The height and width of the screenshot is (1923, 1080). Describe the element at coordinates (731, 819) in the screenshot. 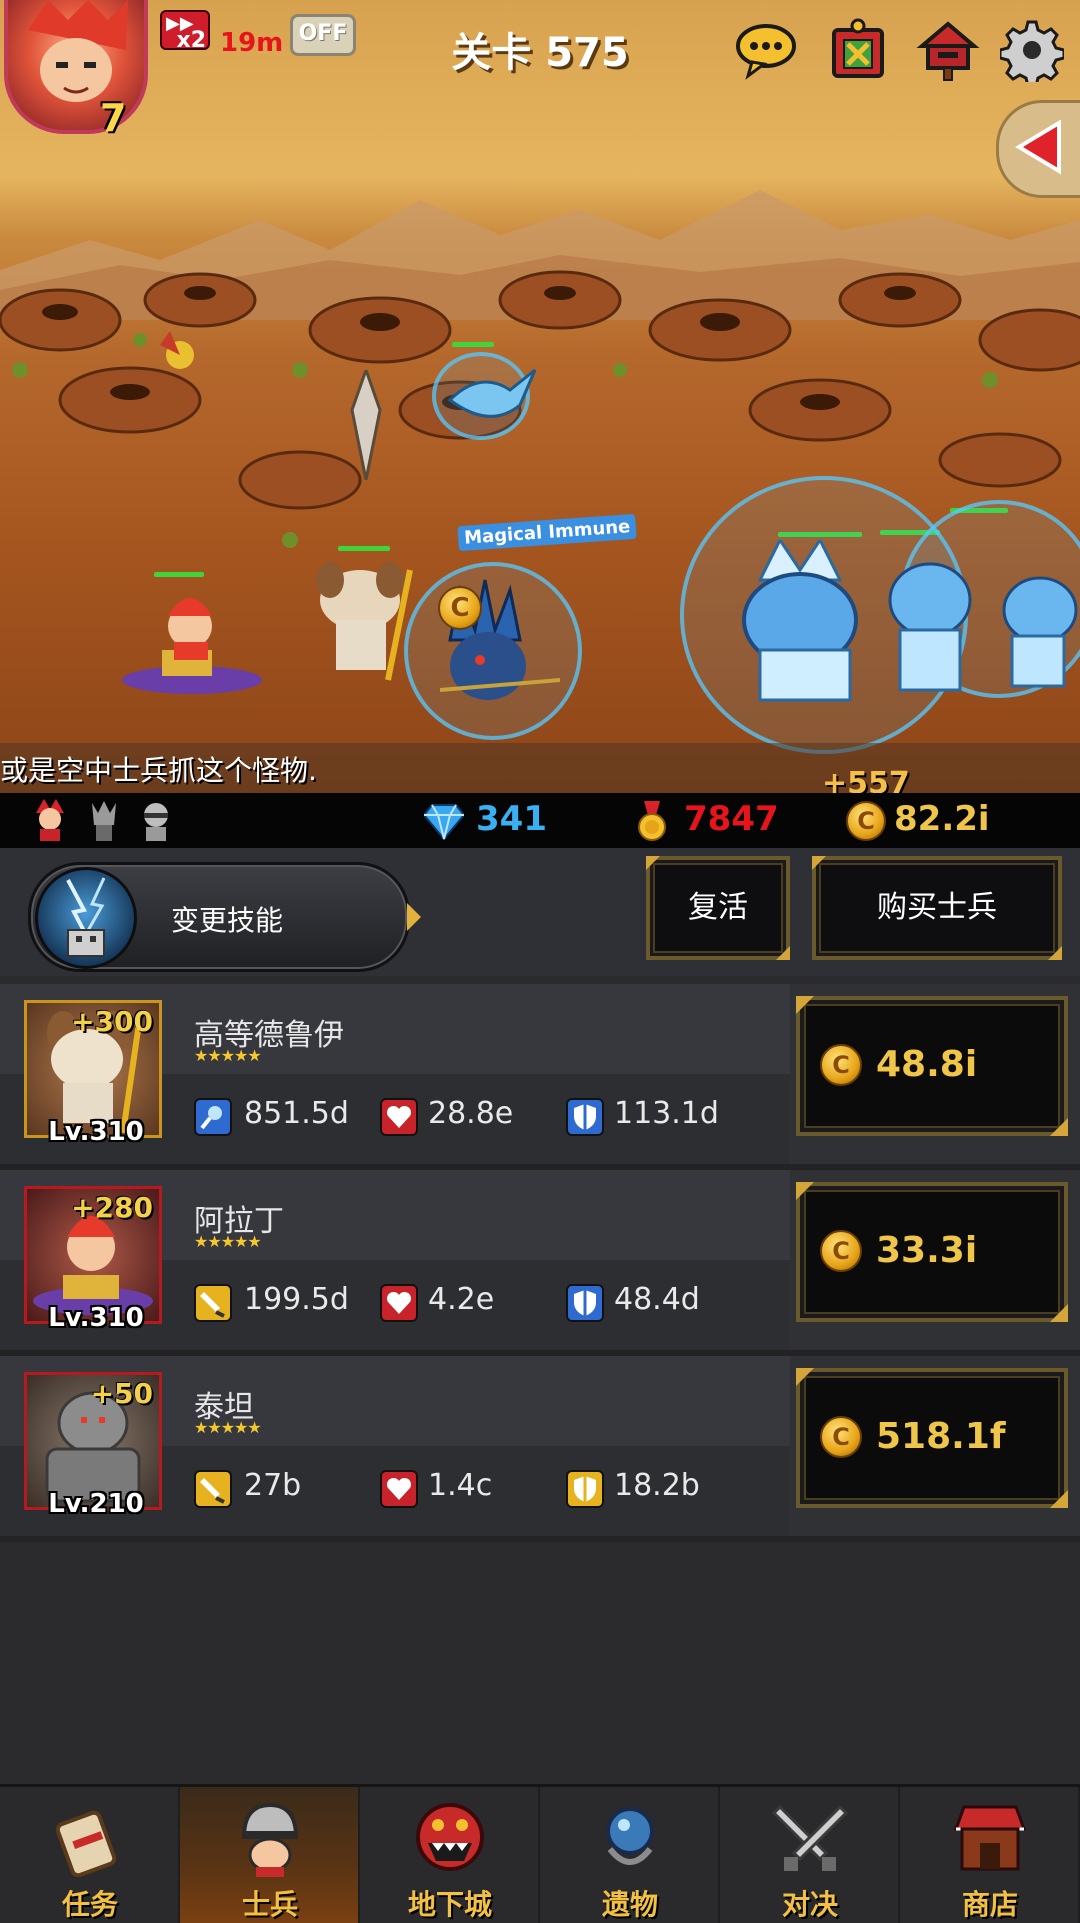

I see `medal-count: 7847` at that location.